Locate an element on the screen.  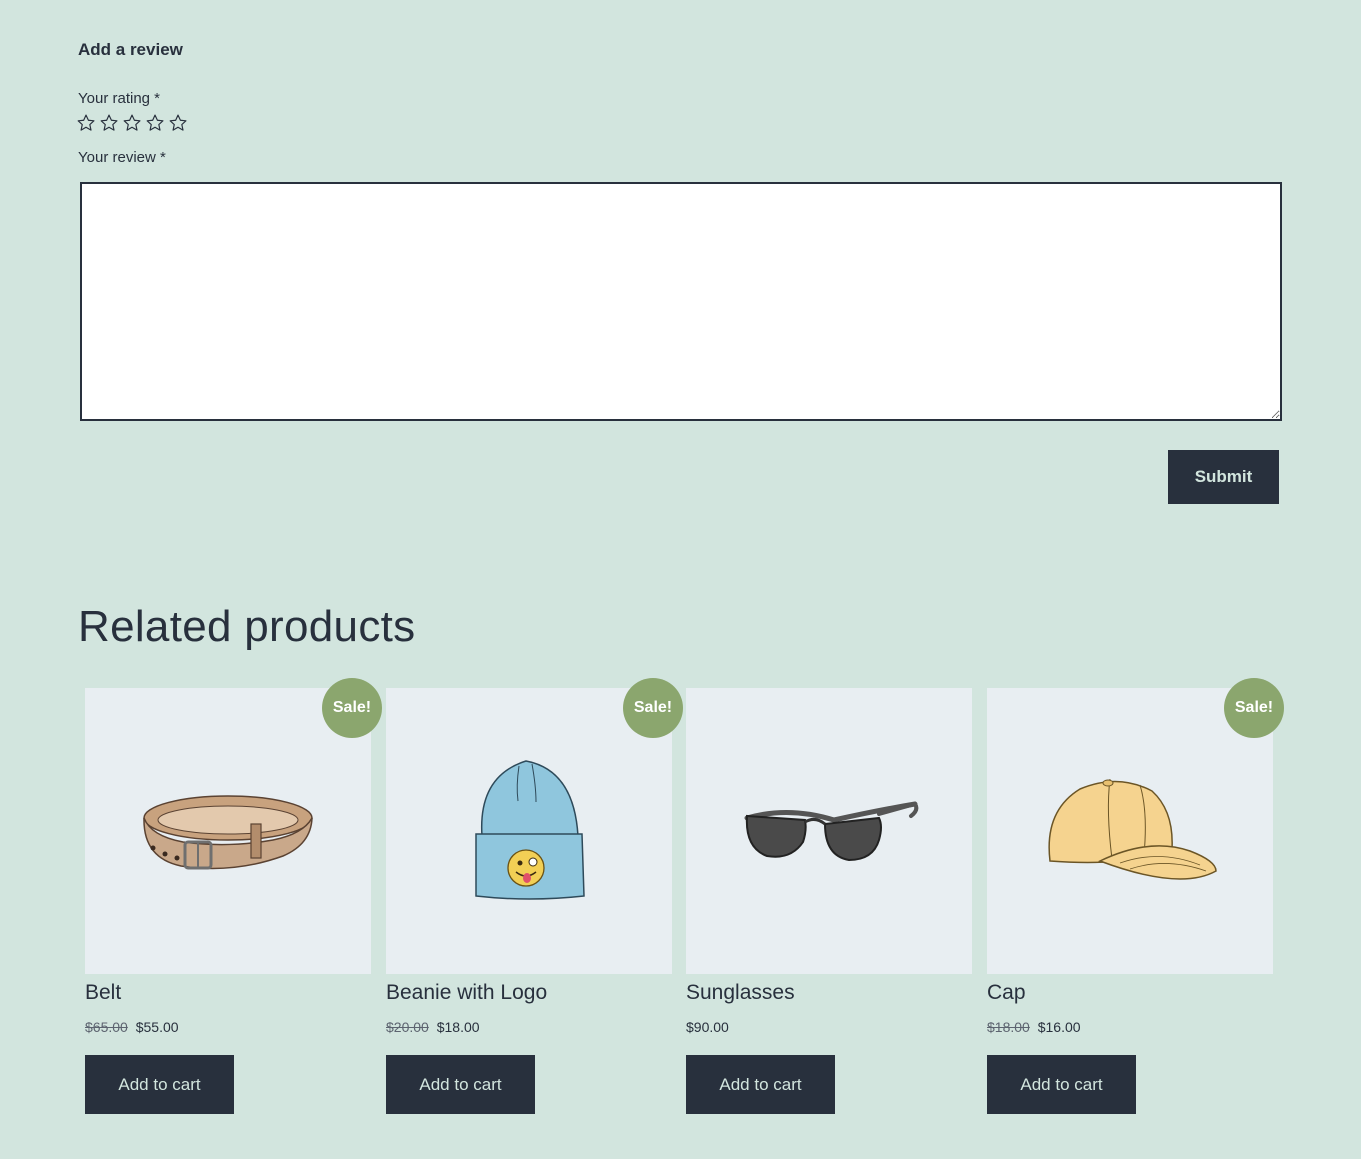
product-title: Cap is located at coordinates (1006, 993).